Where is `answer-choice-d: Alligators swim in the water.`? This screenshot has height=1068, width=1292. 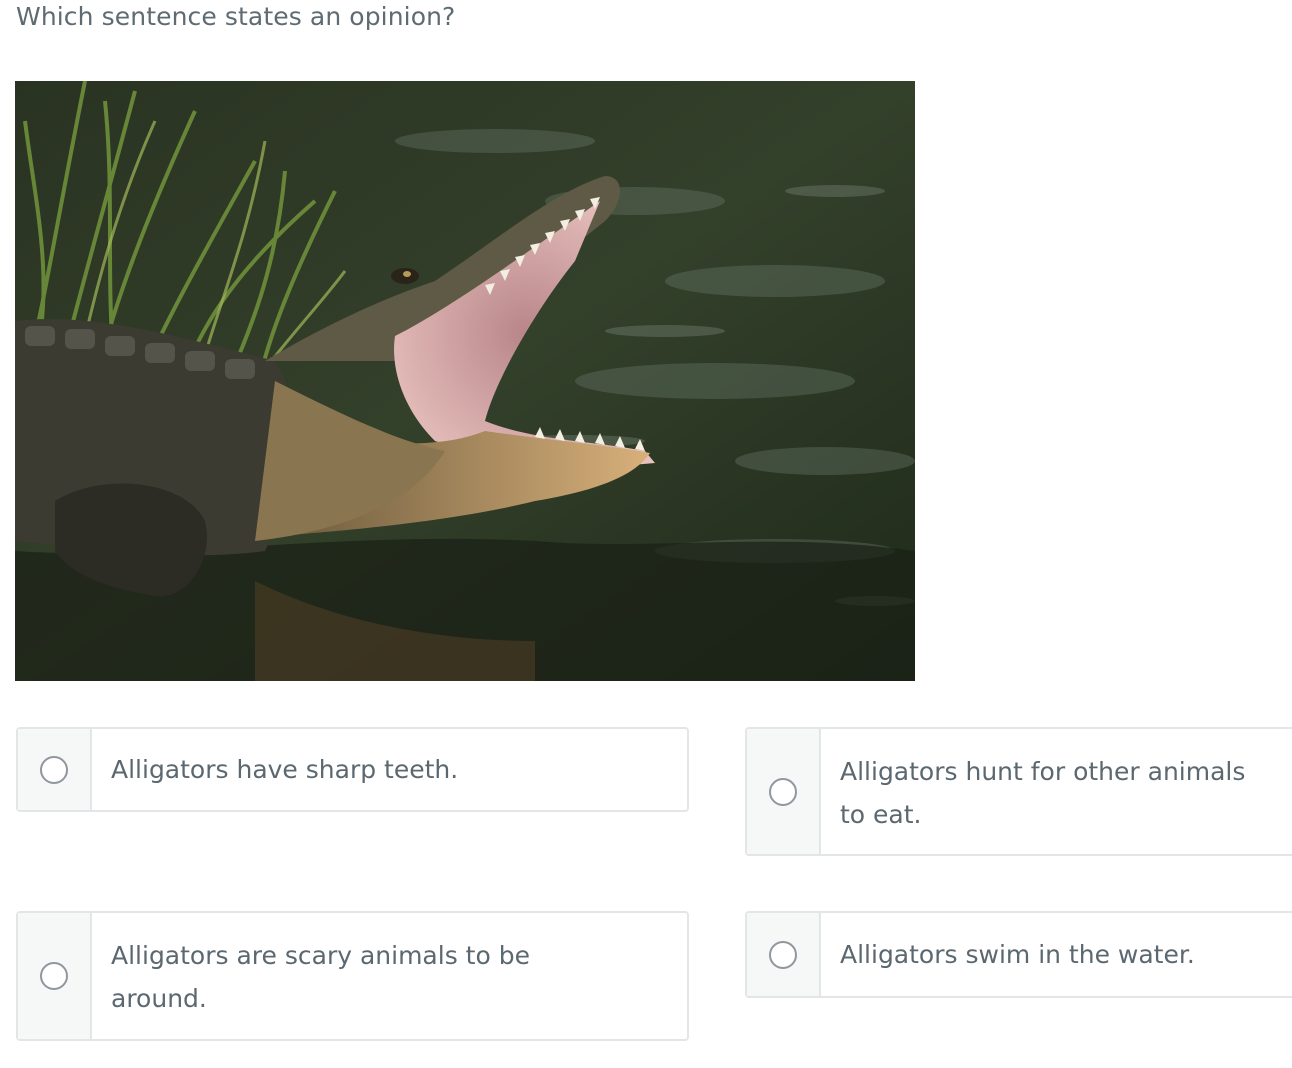
answer-choice-d: Alligators swim in the water. is located at coordinates (1018, 954).